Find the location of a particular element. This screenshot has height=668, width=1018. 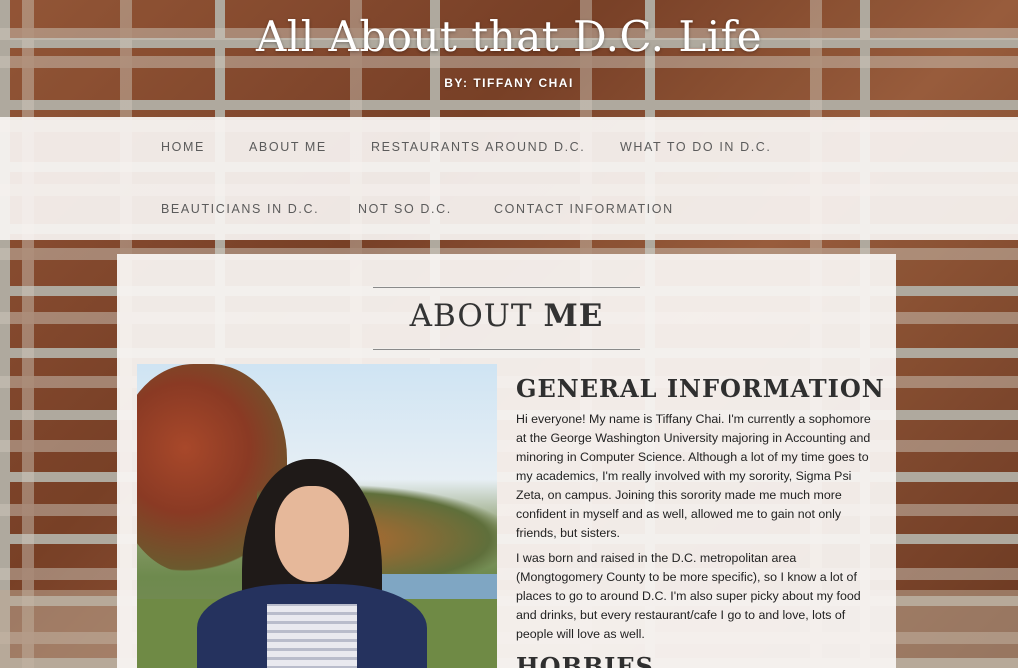

page-title: ABOUT ME is located at coordinates (506, 316).